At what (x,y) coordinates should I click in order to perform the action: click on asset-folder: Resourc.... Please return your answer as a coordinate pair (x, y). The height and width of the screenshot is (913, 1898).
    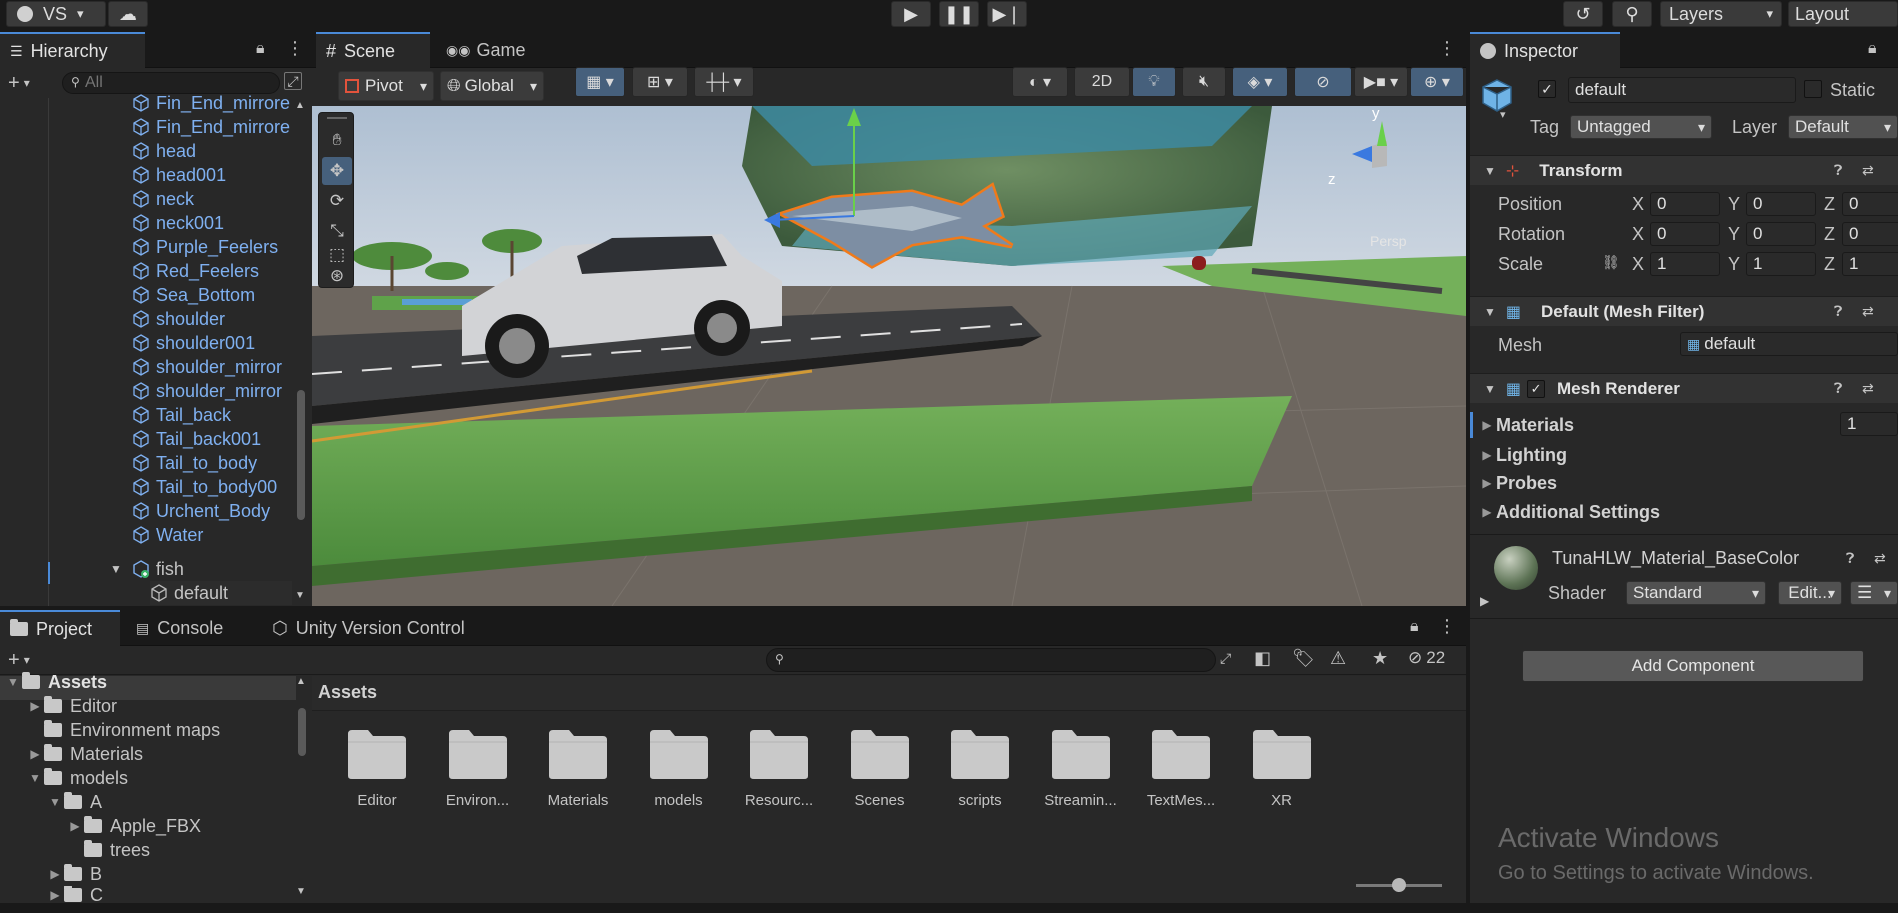
    Looking at the image, I should click on (779, 768).